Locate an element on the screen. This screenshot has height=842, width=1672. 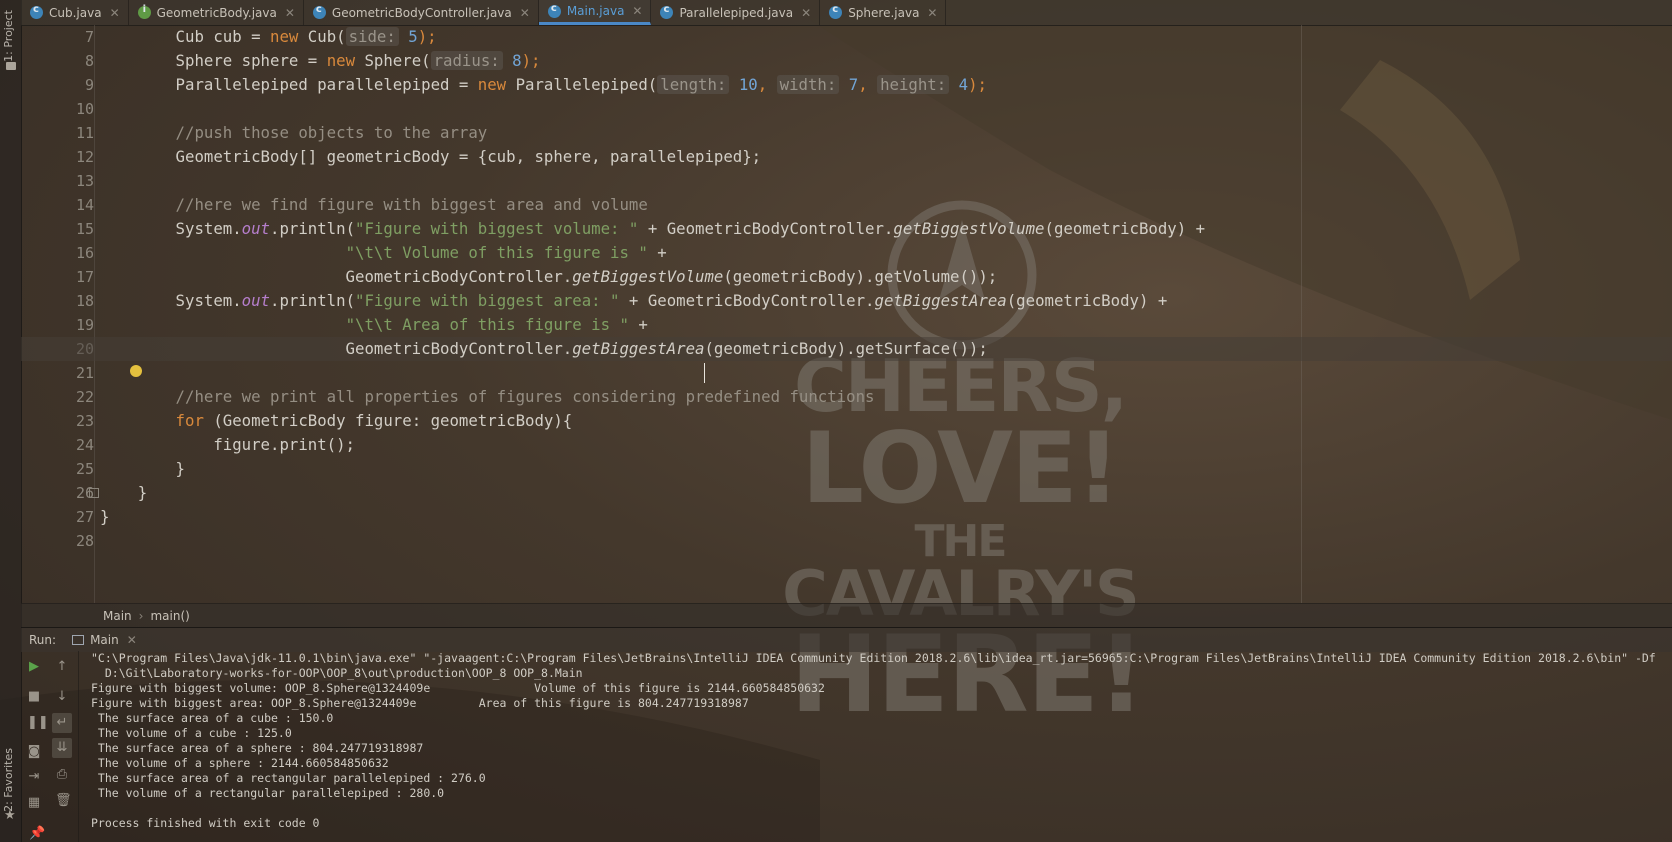
code-line-24: figure.print(); is located at coordinates (228, 444).